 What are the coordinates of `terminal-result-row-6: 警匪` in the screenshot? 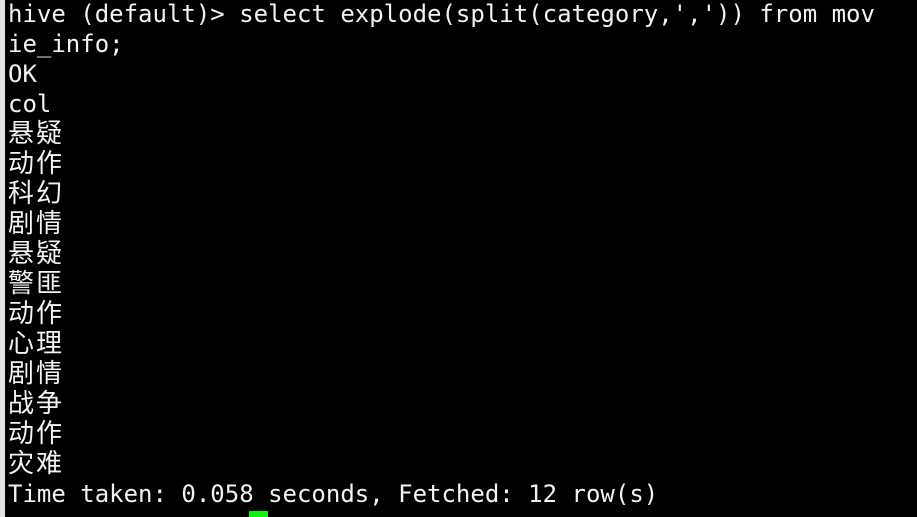 It's located at (36, 284).